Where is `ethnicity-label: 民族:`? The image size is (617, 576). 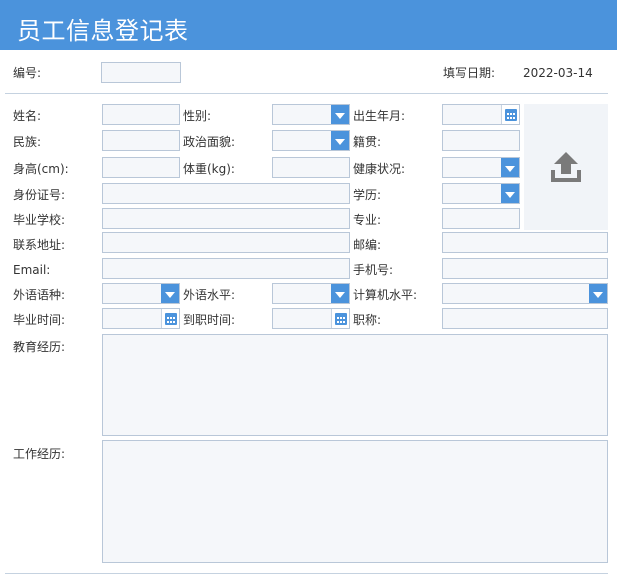 ethnicity-label: 民族: is located at coordinates (27, 142).